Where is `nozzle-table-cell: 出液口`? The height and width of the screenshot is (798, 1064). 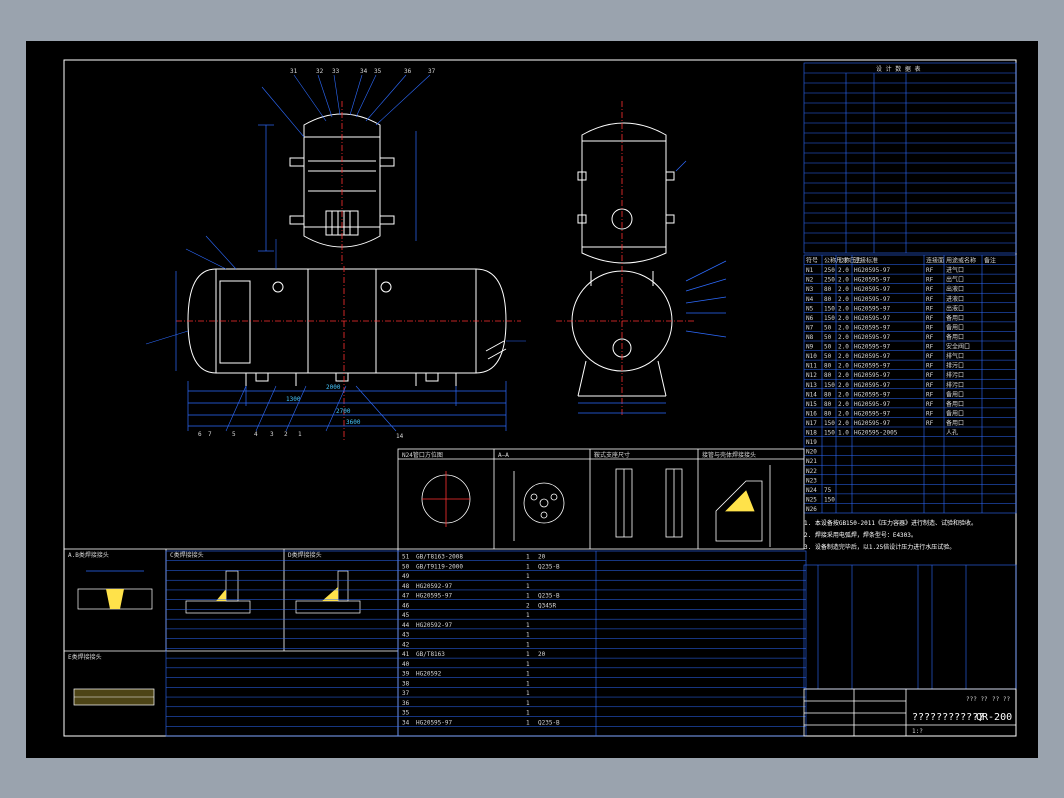
nozzle-table-cell: 出液口 is located at coordinates (955, 308).